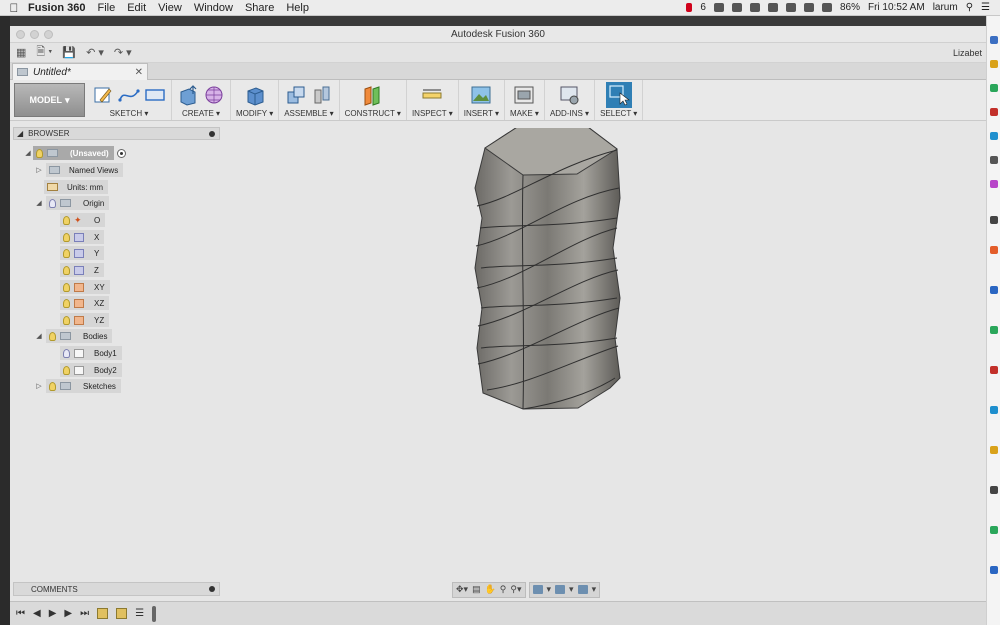 Image resolution: width=1000 pixels, height=625 pixels. What do you see at coordinates (44, 52) in the screenshot?
I see `file-menu-icon: 🗎 ▾` at bounding box center [44, 52].